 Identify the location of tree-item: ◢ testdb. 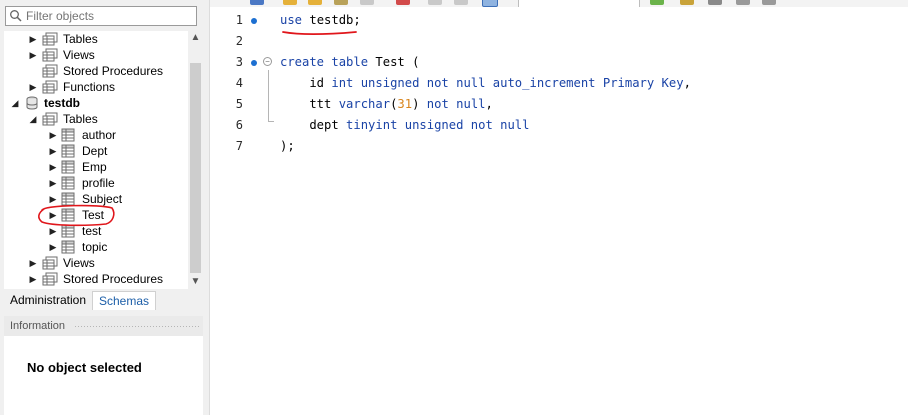
(96, 103).